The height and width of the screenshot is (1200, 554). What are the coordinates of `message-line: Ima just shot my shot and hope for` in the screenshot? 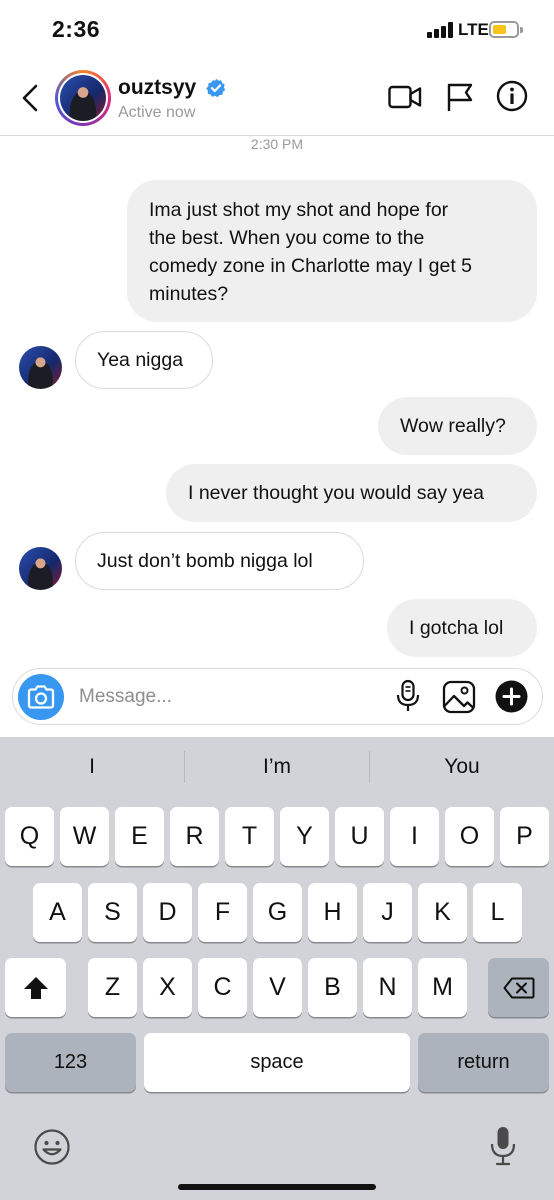 It's located at (299, 210).